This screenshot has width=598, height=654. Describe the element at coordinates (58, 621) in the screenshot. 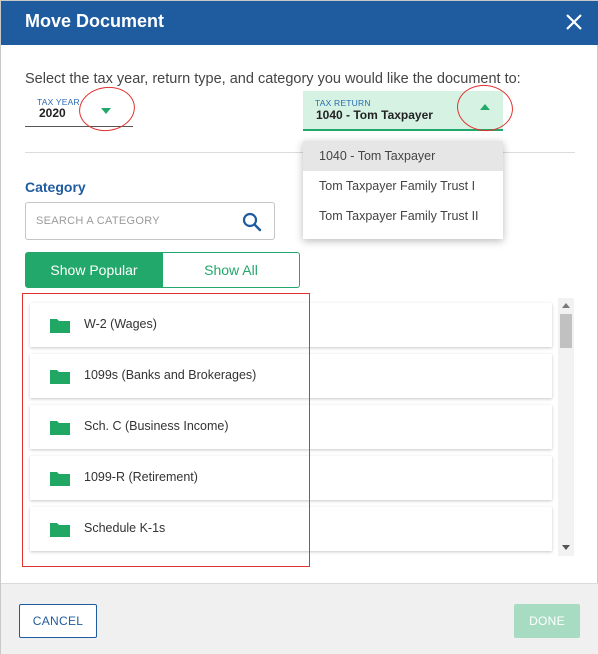

I see `cancel-button: CANCEL` at that location.